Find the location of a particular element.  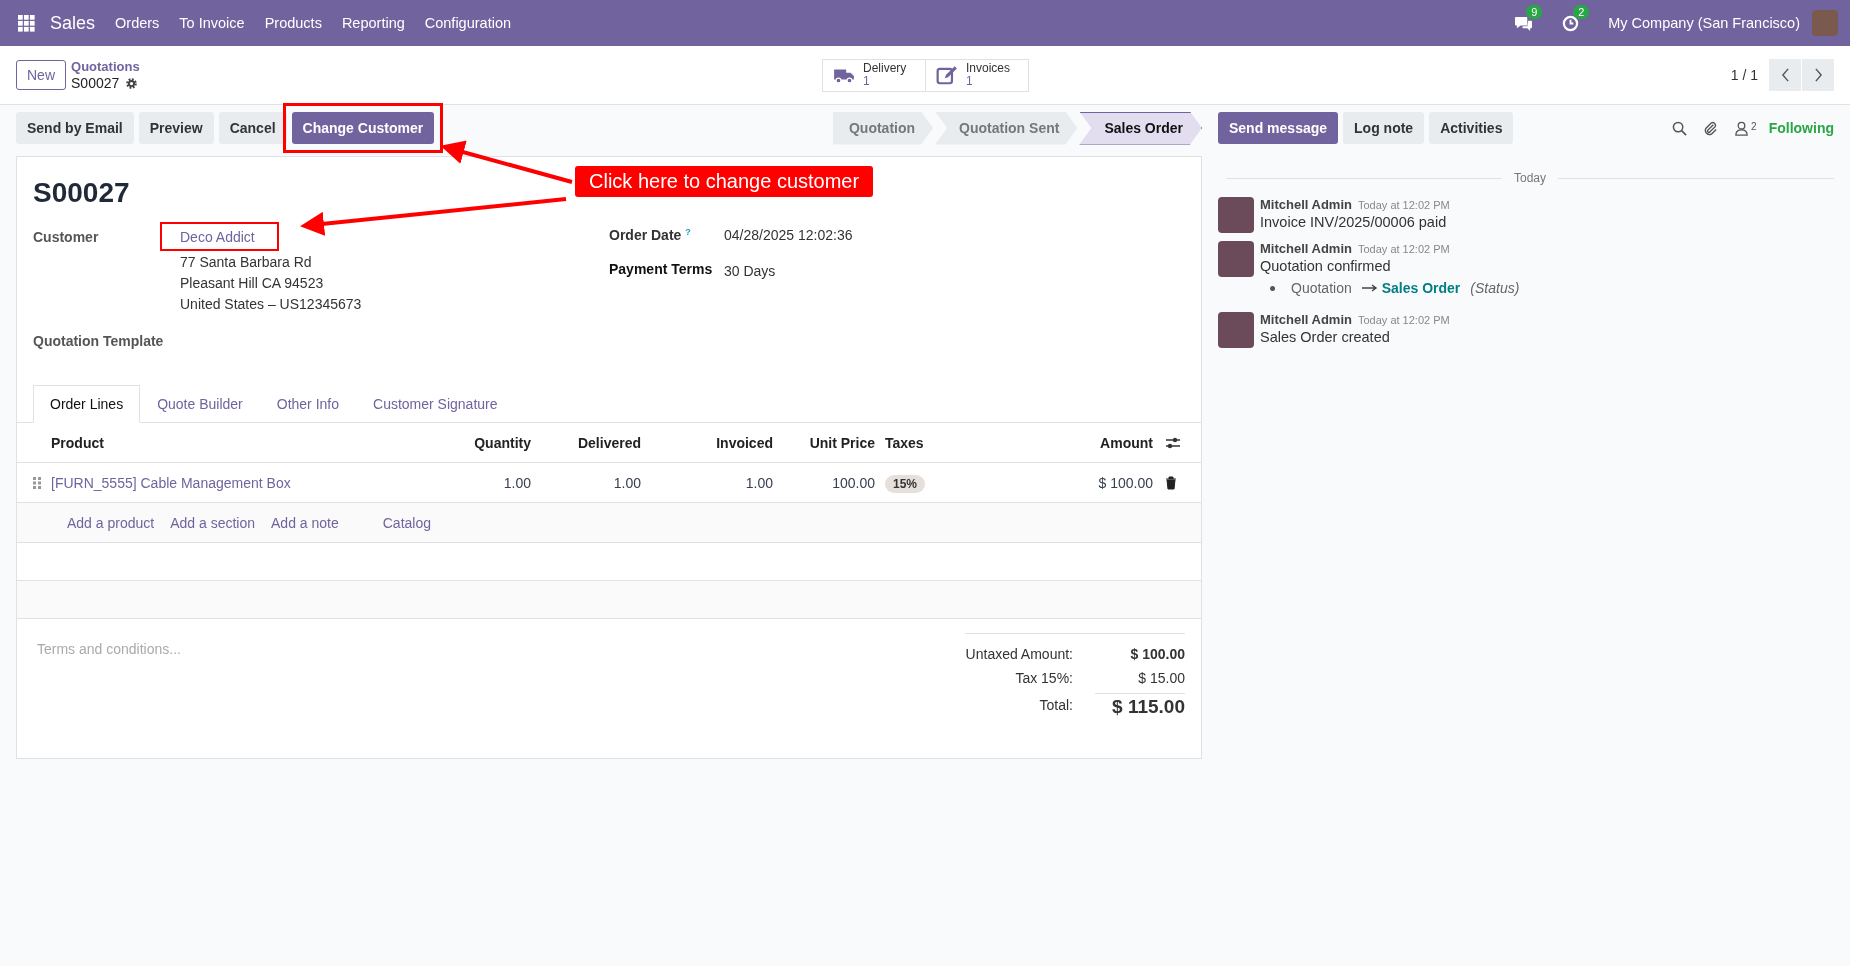

total-label: Untaxed Amount: is located at coordinates (1019, 654).